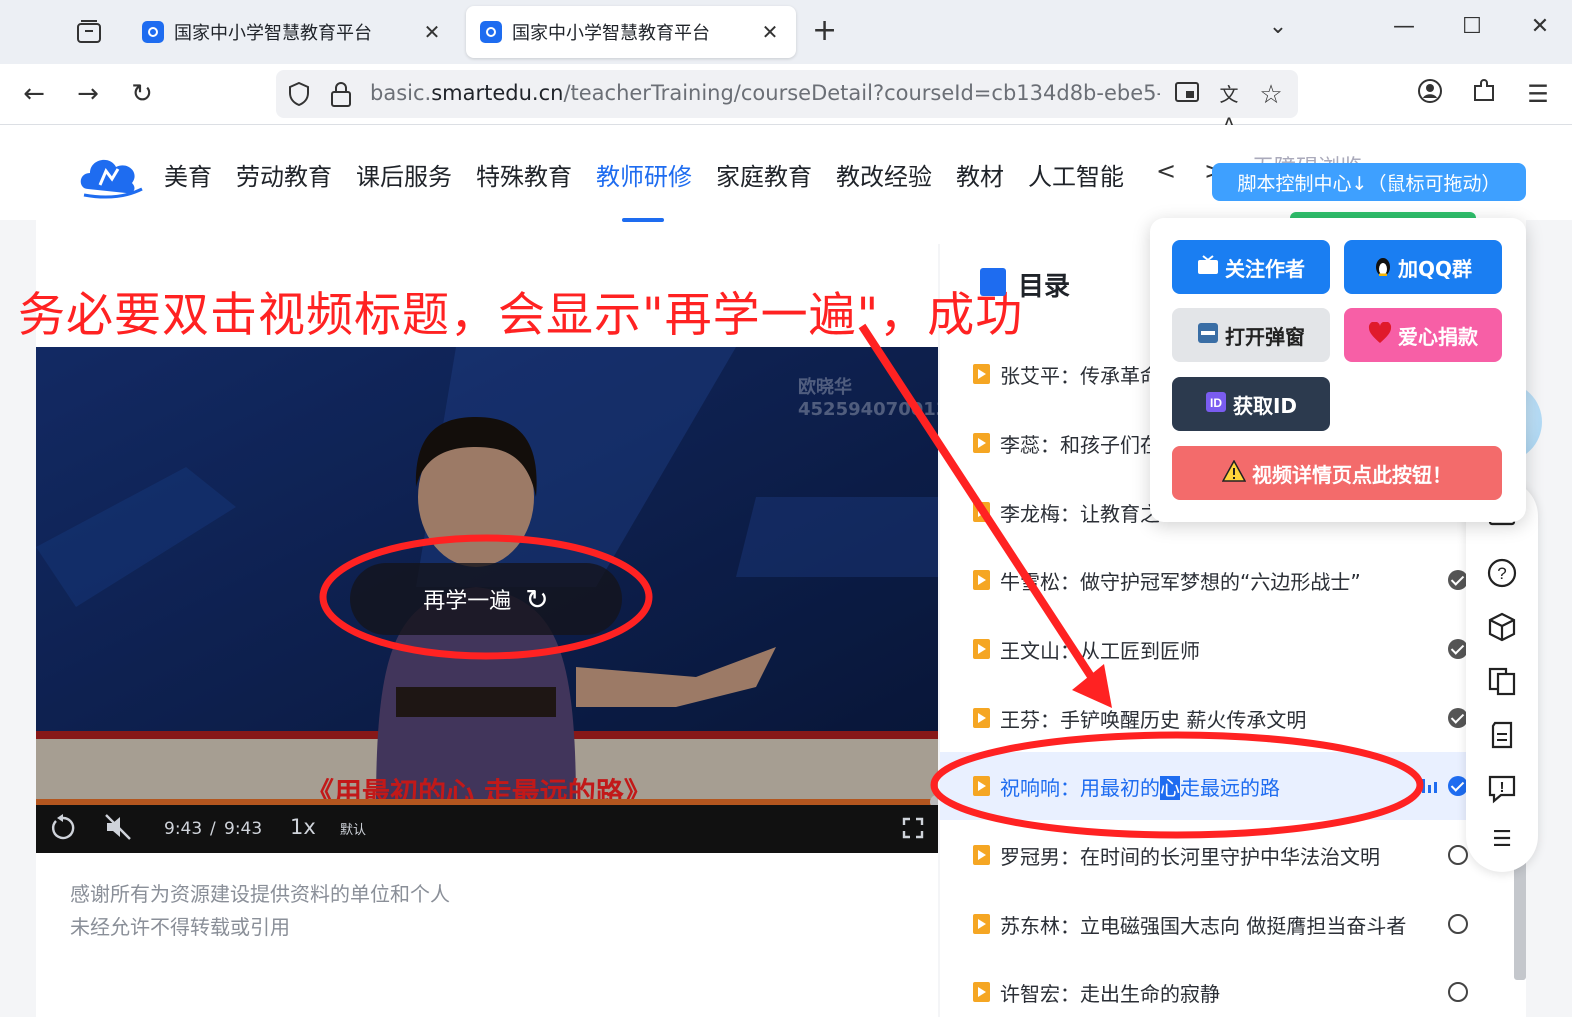 The height and width of the screenshot is (1017, 1572). I want to click on lock-icon, so click(341, 94).